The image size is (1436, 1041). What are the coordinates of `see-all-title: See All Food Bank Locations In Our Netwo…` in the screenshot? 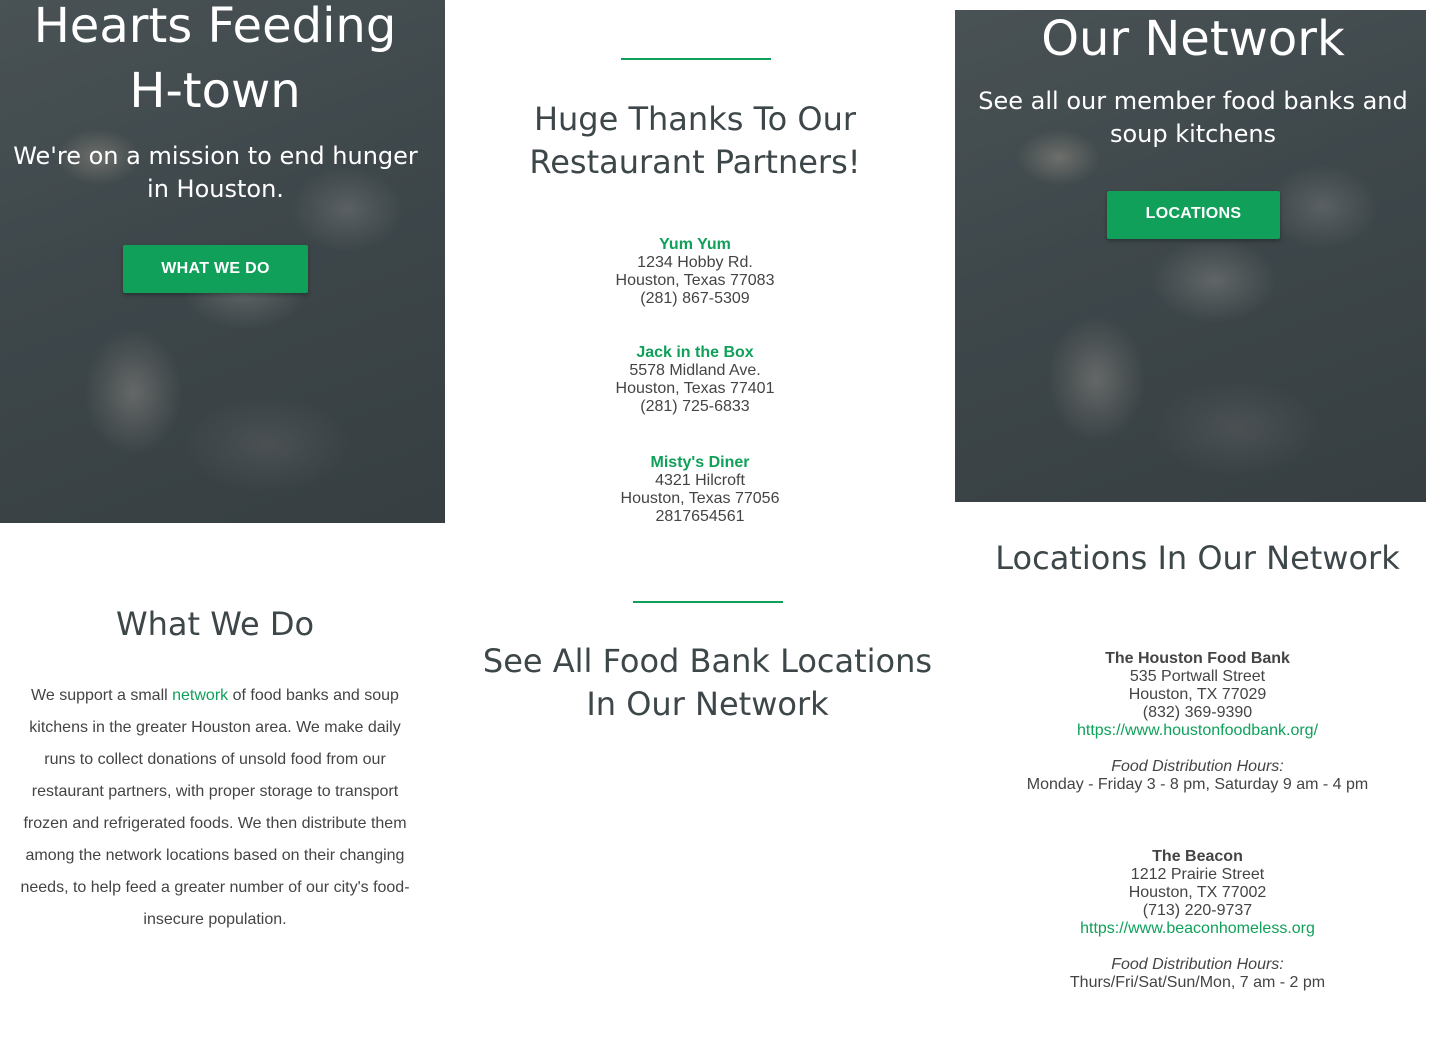 It's located at (707, 682).